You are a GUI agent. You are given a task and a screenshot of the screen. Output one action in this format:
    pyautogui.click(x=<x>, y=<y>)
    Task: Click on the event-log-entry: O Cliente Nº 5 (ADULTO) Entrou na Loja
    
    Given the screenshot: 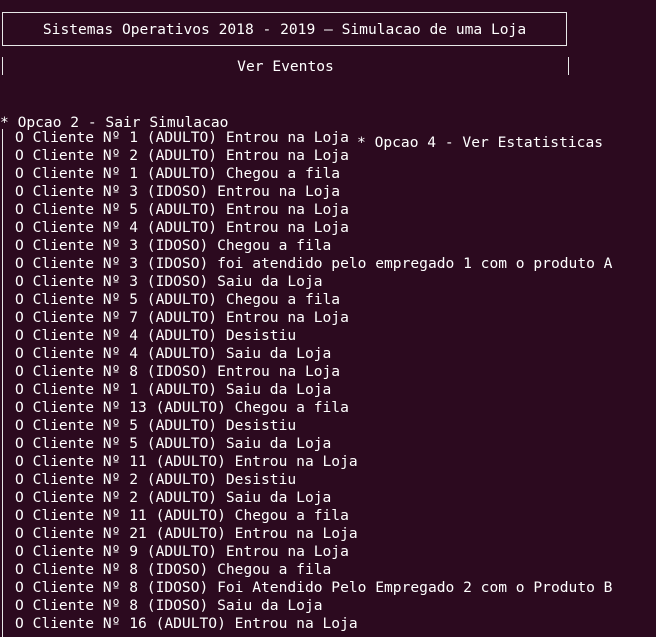 What is the action you would take?
    pyautogui.click(x=182, y=209)
    